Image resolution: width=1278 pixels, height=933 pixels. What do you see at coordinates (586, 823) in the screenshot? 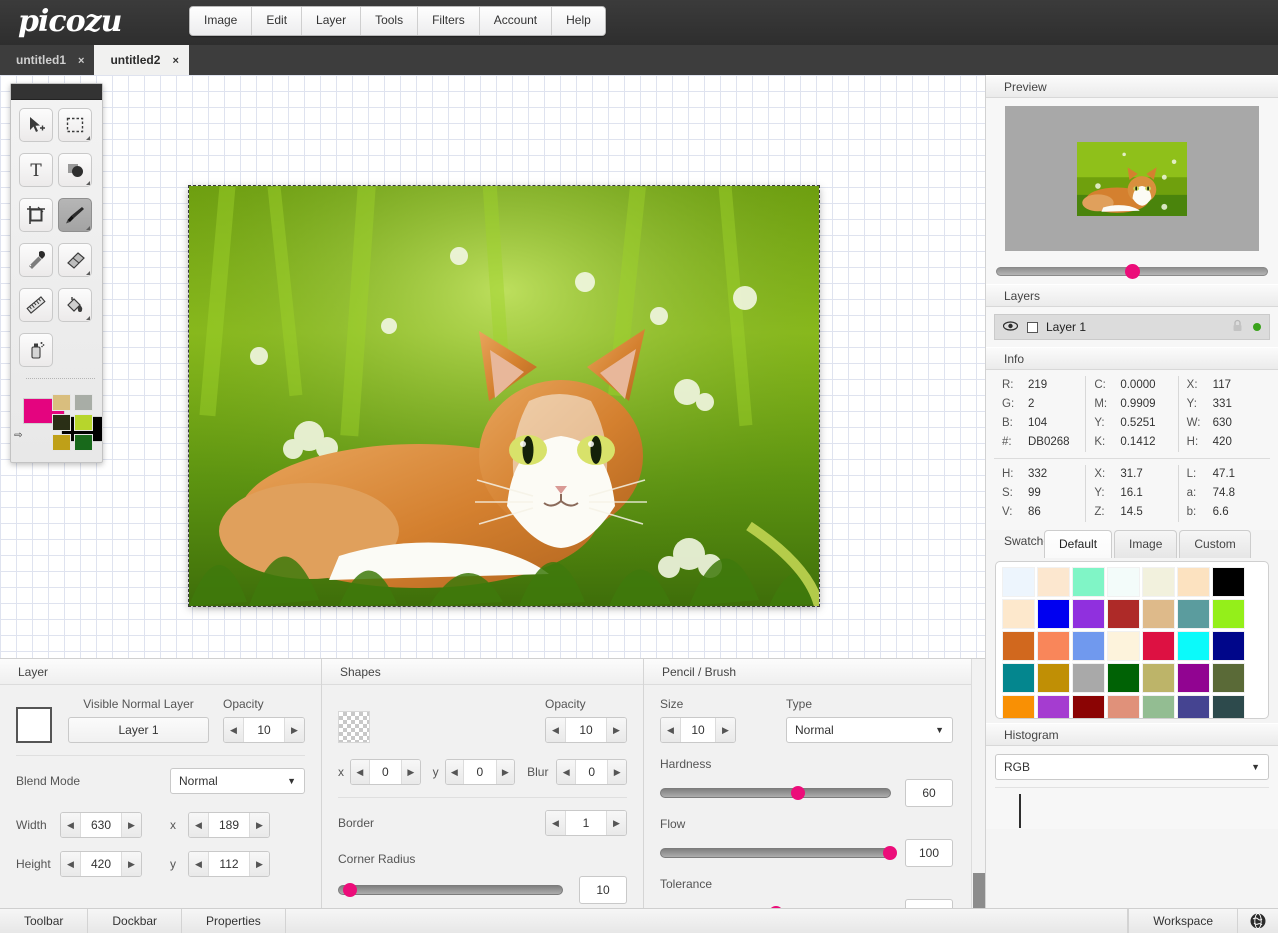
I see `shape-border-stepper: ◀ 1 ▶` at bounding box center [586, 823].